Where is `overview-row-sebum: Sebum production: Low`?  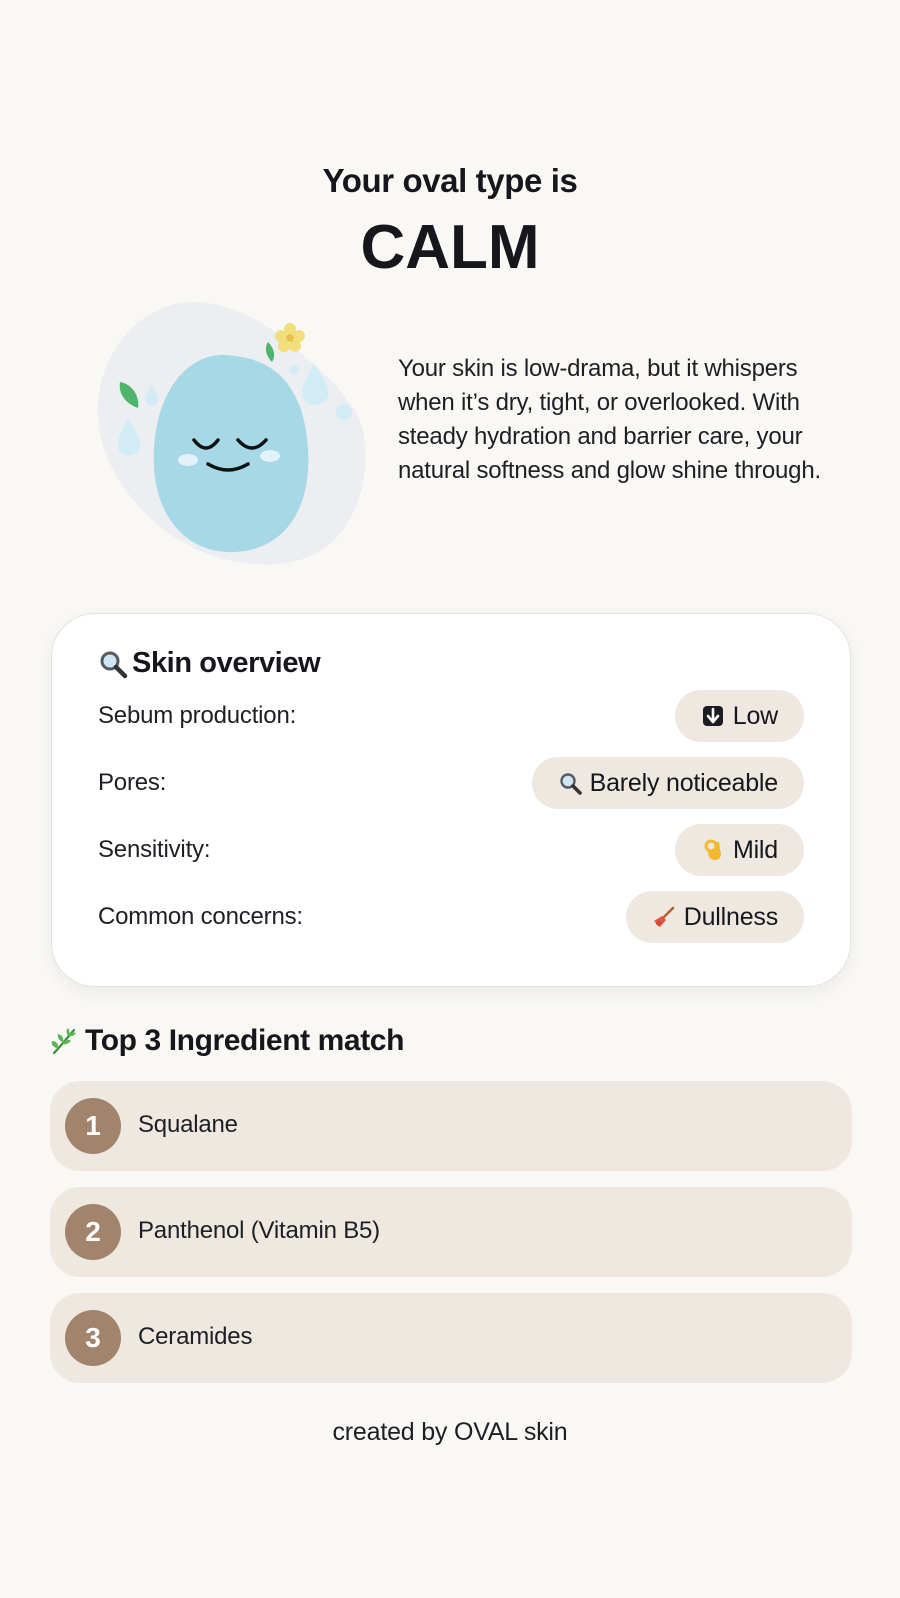 overview-row-sebum: Sebum production: Low is located at coordinates (451, 716).